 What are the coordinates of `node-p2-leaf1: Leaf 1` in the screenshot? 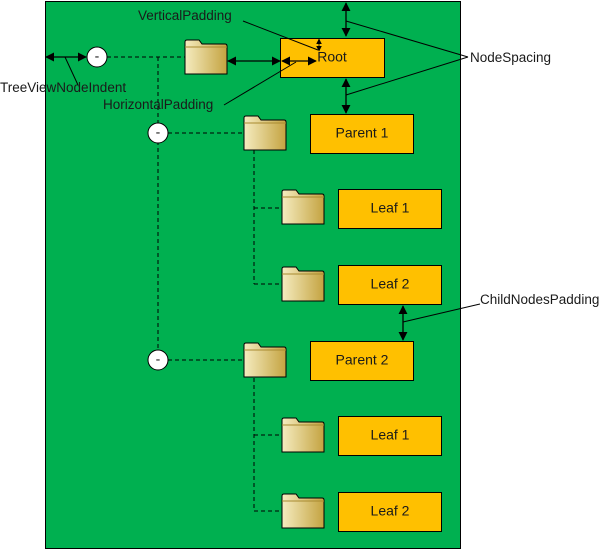 It's located at (390, 436).